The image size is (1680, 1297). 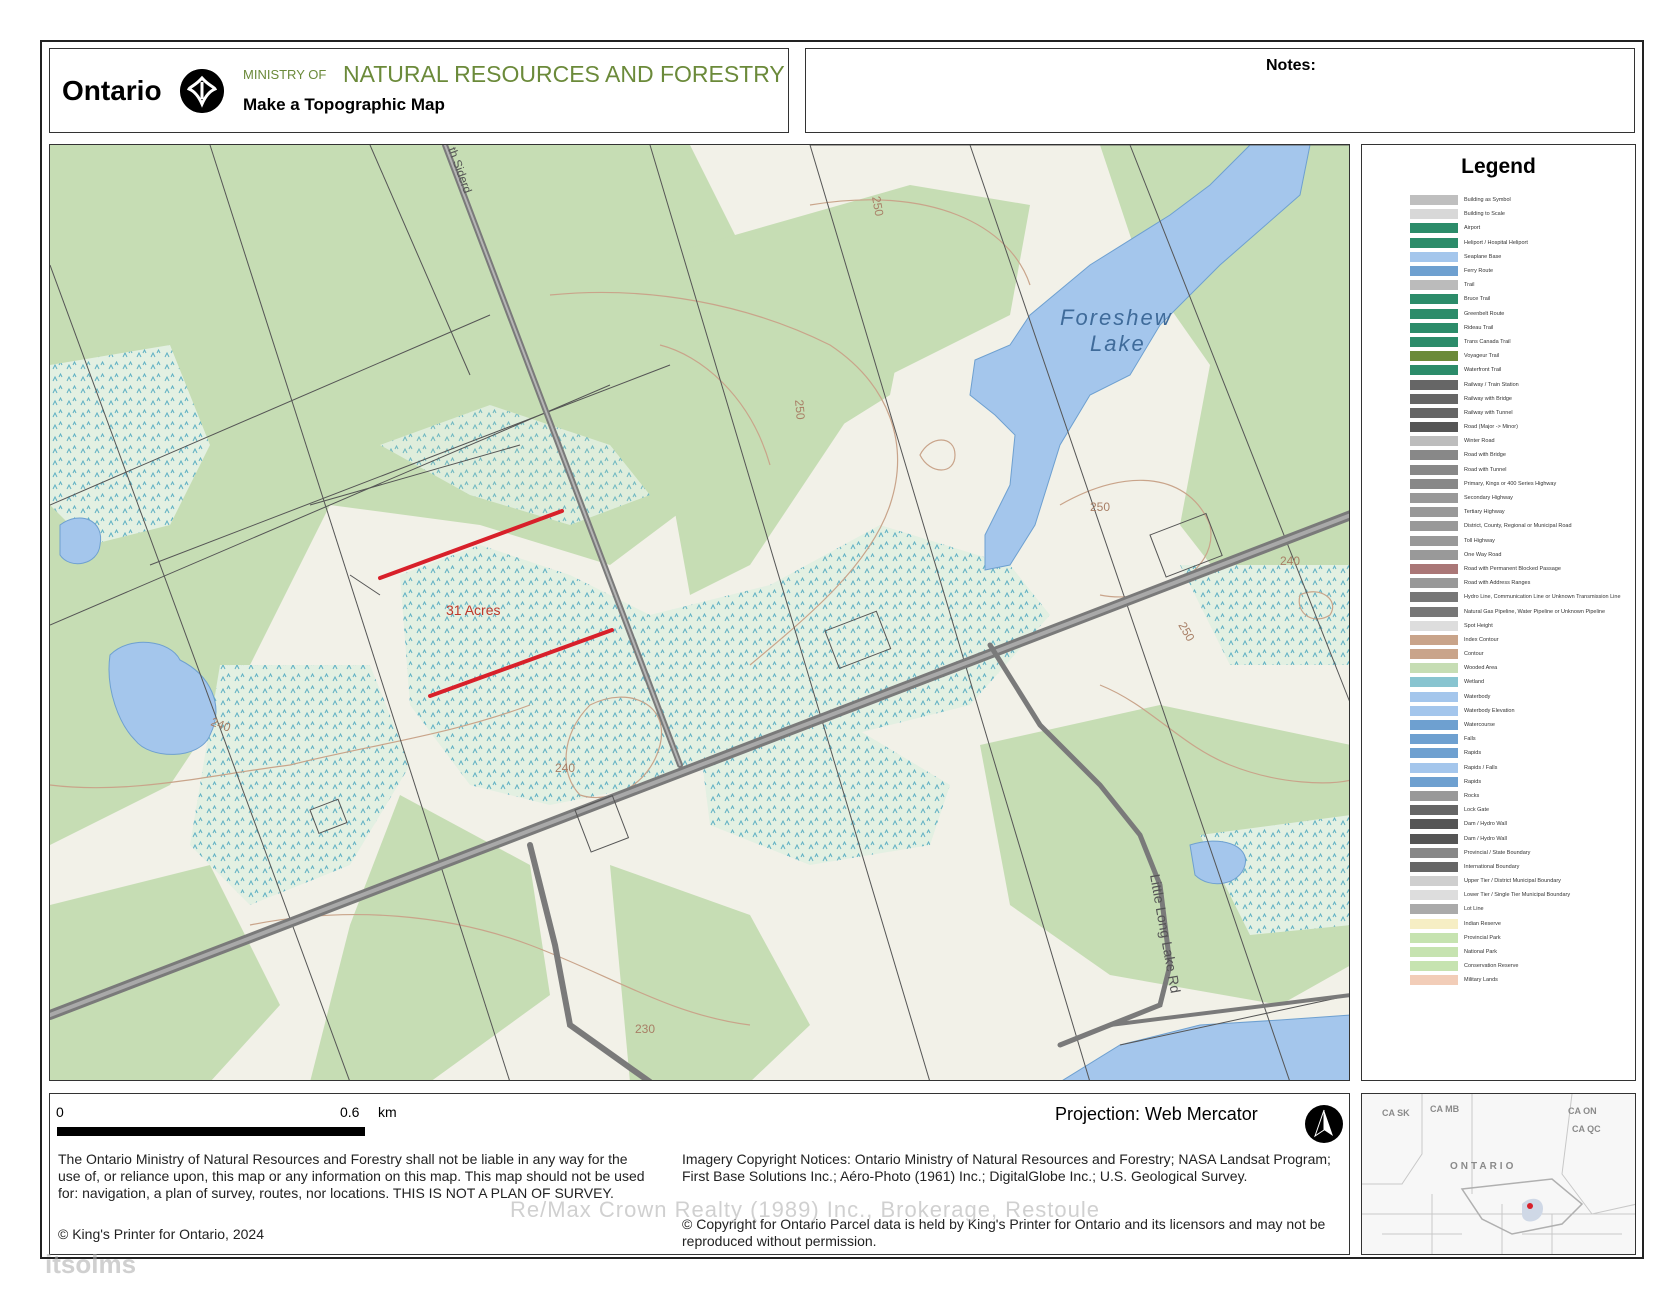 What do you see at coordinates (1520, 938) in the screenshot?
I see `legend-item: Provincial Park` at bounding box center [1520, 938].